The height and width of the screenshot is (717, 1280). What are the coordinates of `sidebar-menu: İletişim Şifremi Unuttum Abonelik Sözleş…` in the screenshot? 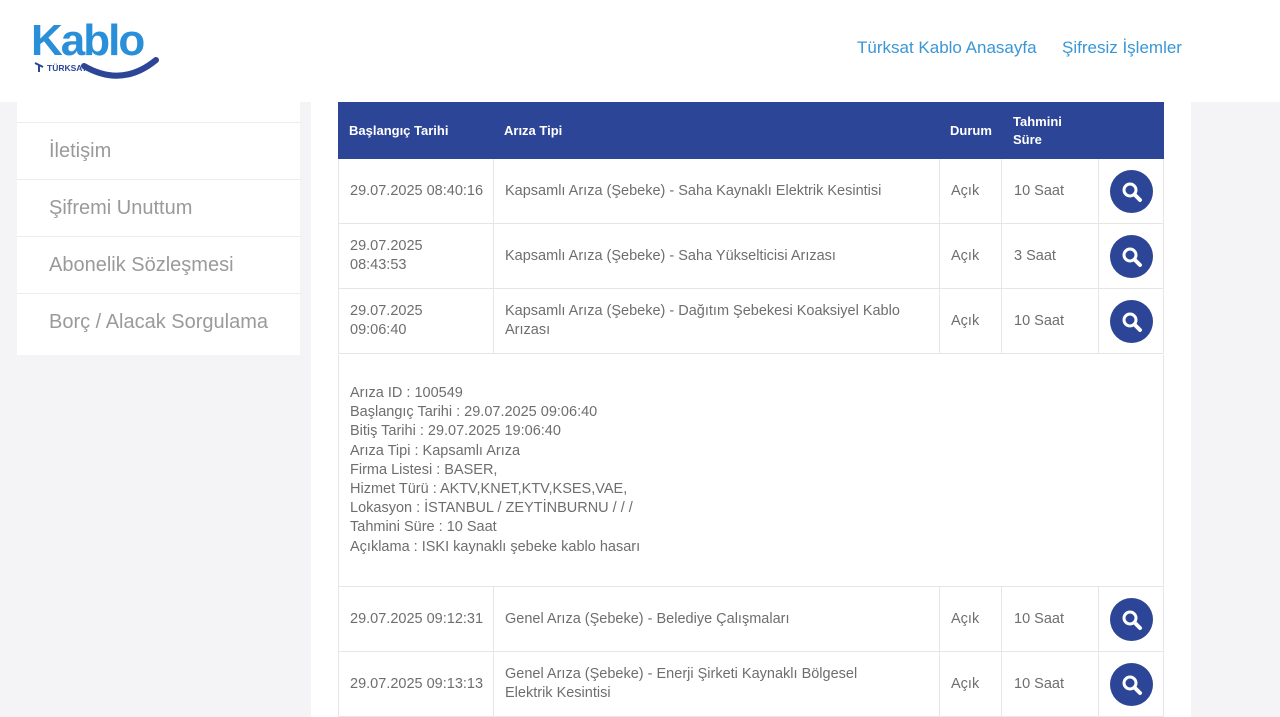 It's located at (158, 228).